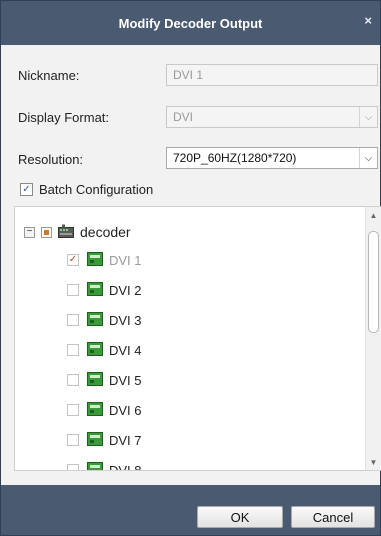  What do you see at coordinates (46, 232) in the screenshot?
I see `partial-checkbox` at bounding box center [46, 232].